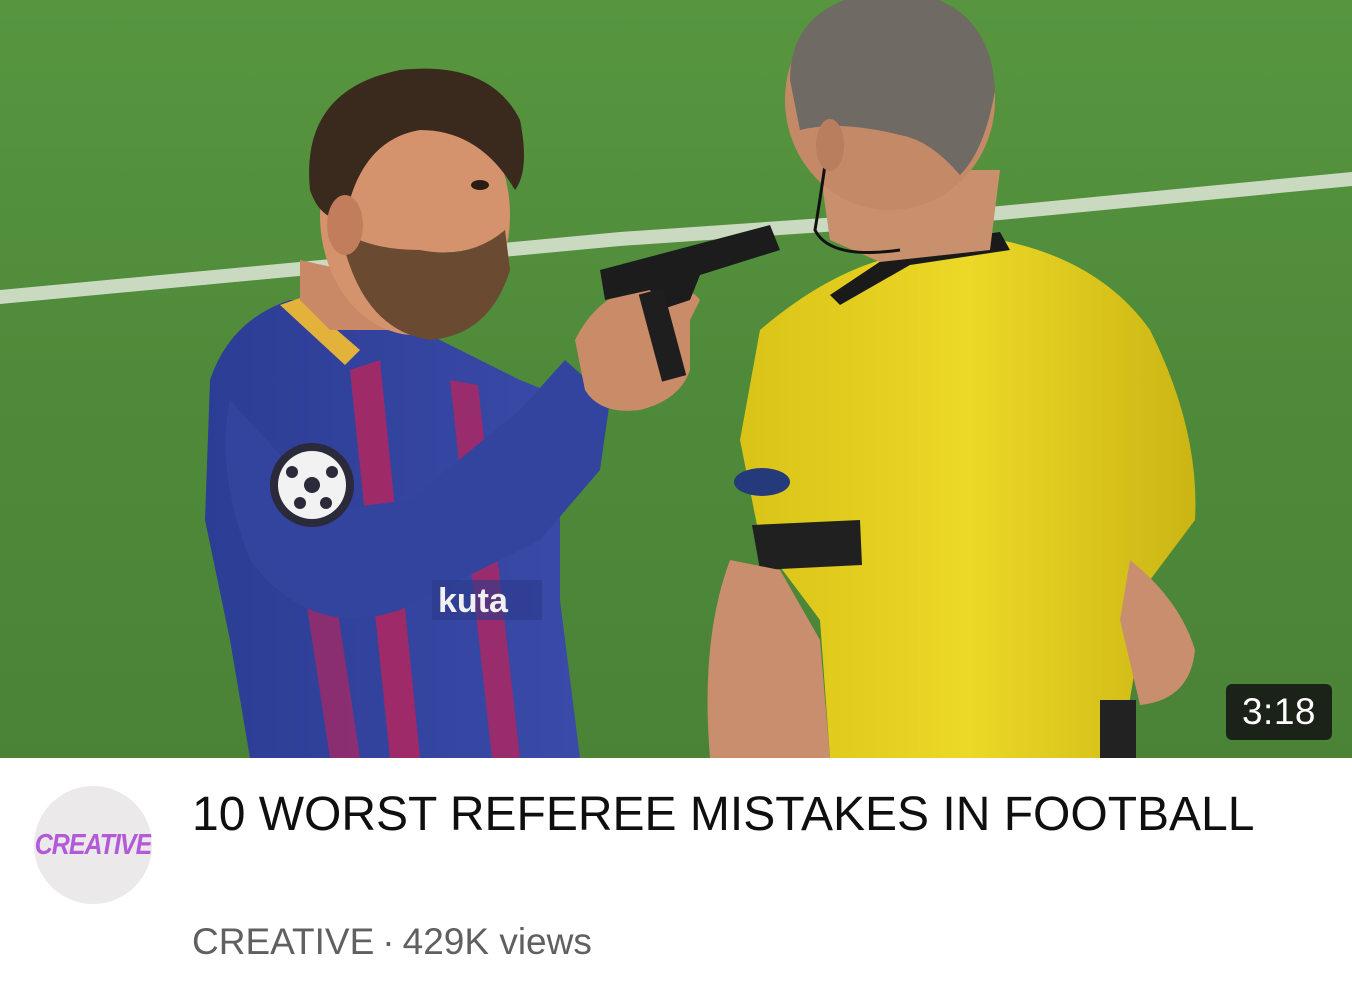 This screenshot has height=988, width=1352. I want to click on video-subline: CREATIVE · 429K views, so click(392, 942).